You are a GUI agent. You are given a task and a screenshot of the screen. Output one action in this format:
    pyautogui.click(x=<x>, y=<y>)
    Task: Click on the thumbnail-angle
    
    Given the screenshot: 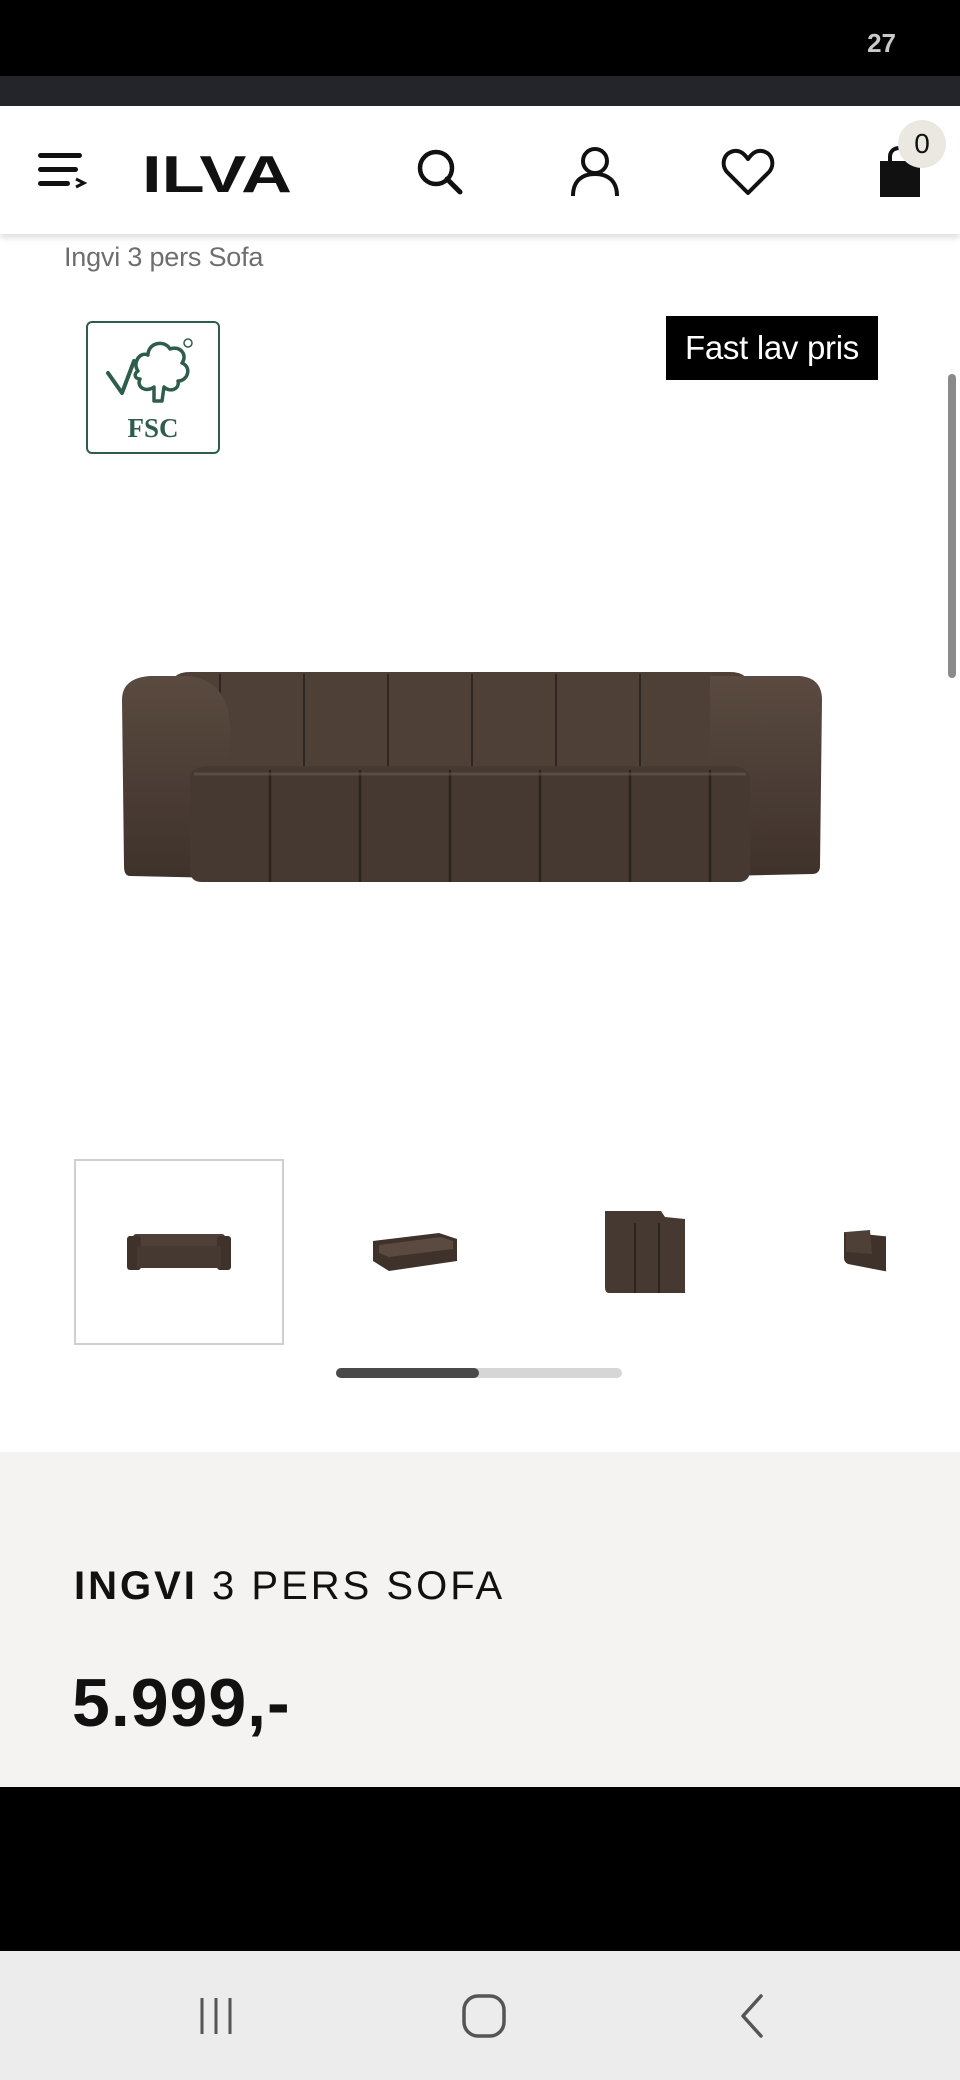 What is the action you would take?
    pyautogui.click(x=415, y=1252)
    